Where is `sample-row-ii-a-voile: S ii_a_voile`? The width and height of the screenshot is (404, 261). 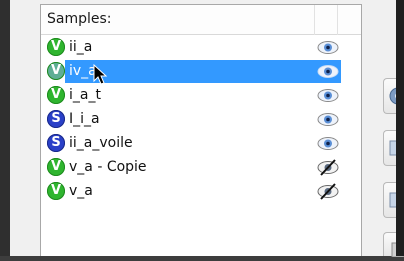 sample-row-ii-a-voile: S ii_a_voile is located at coordinates (201, 143).